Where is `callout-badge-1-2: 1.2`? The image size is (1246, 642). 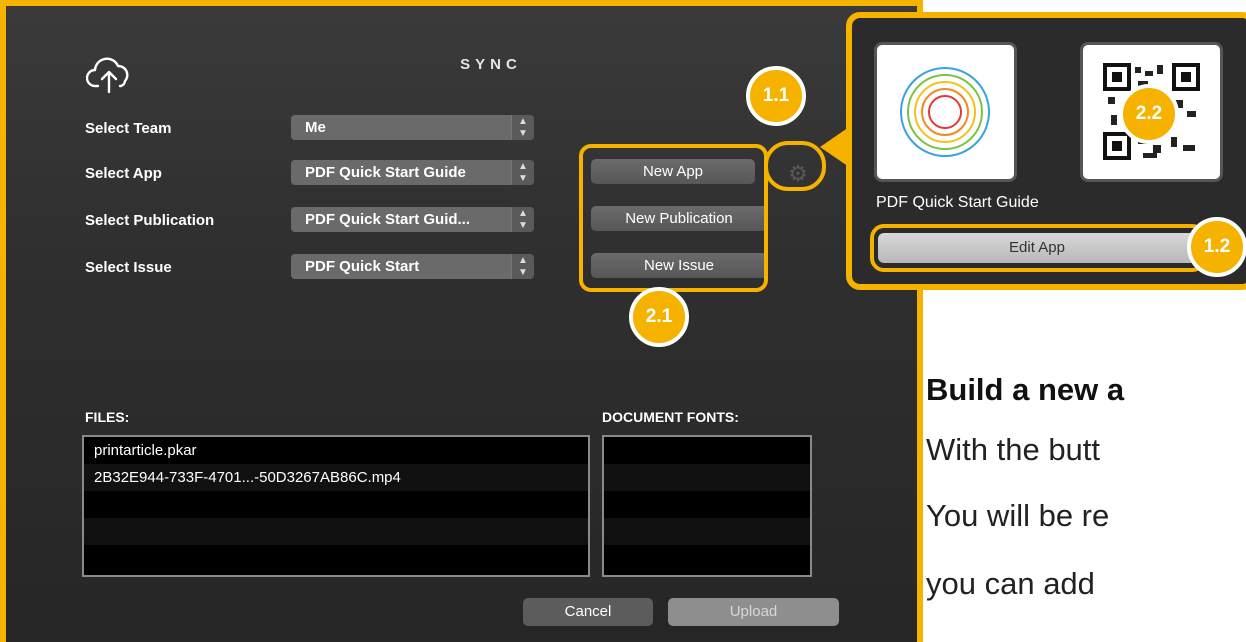 callout-badge-1-2: 1.2 is located at coordinates (1216, 247).